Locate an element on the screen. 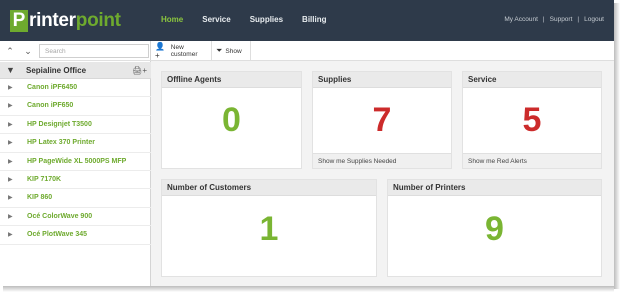 This screenshot has height=292, width=620. printer-name: KIP 7170K is located at coordinates (44, 180).